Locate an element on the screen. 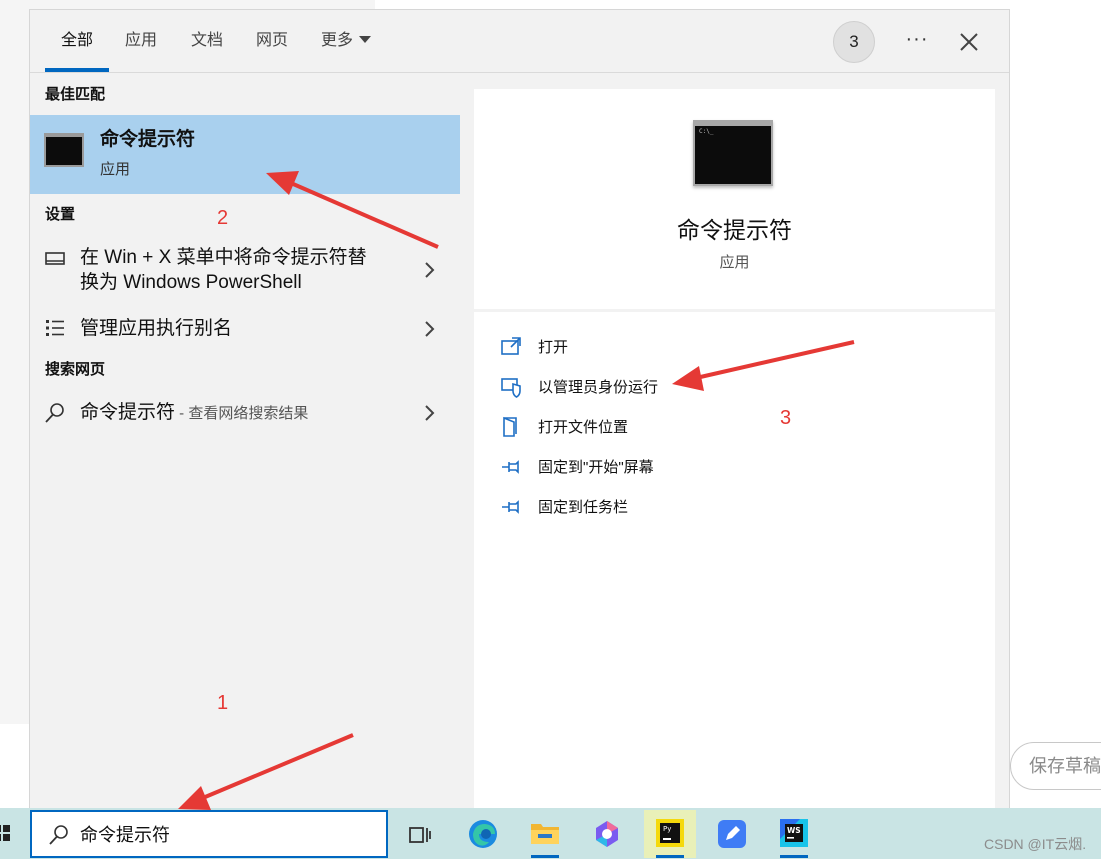  watermark: CSDN @IT云烟. is located at coordinates (1035, 844).